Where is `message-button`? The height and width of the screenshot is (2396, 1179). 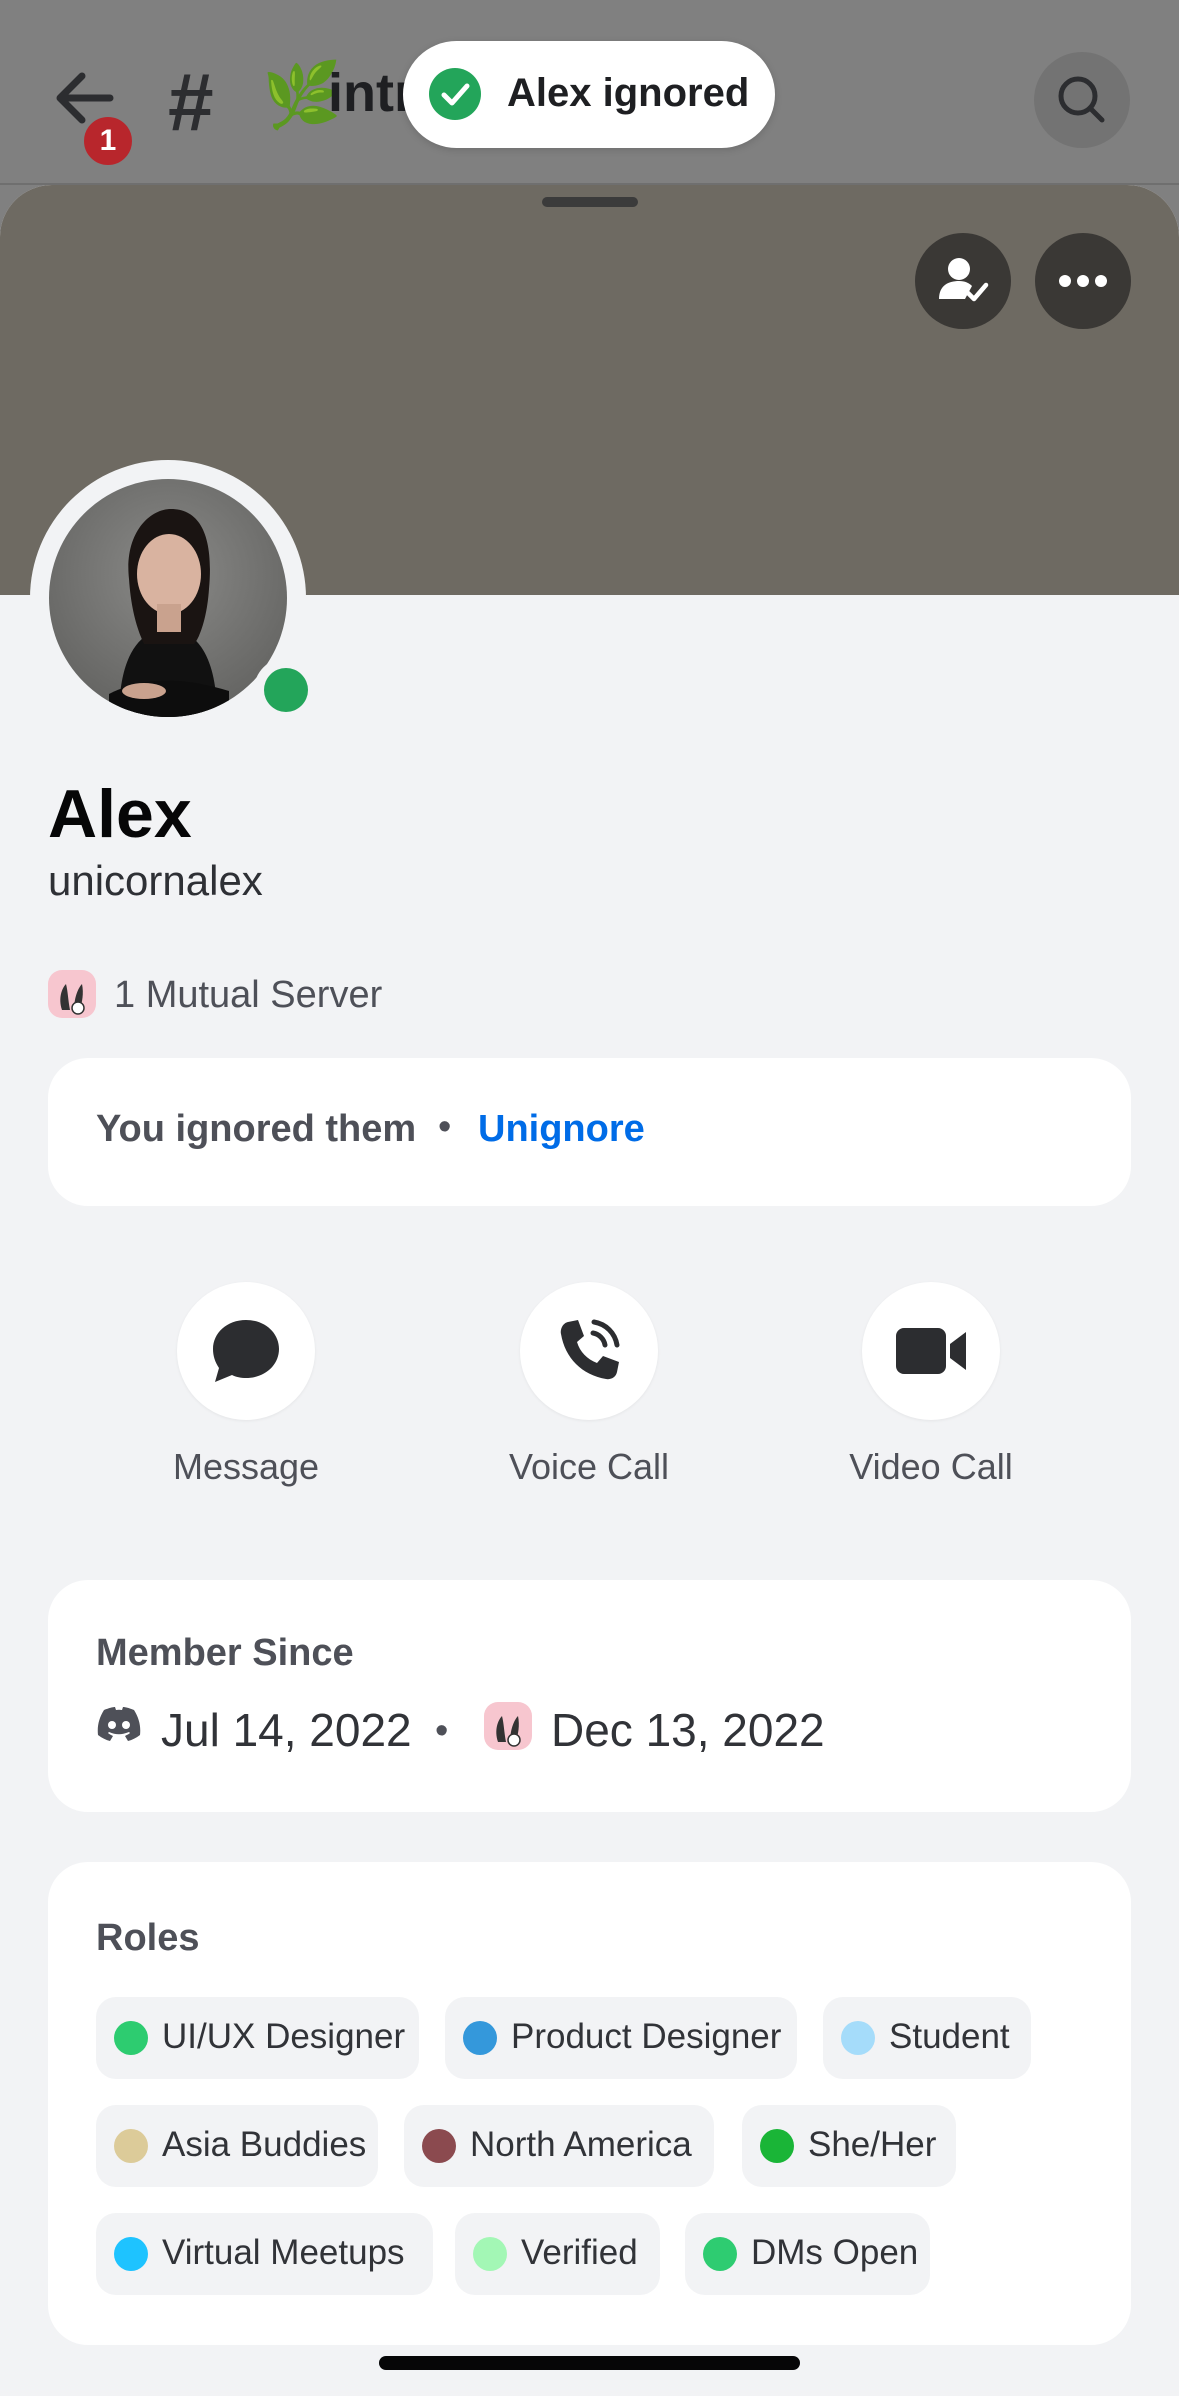
message-button is located at coordinates (246, 1351).